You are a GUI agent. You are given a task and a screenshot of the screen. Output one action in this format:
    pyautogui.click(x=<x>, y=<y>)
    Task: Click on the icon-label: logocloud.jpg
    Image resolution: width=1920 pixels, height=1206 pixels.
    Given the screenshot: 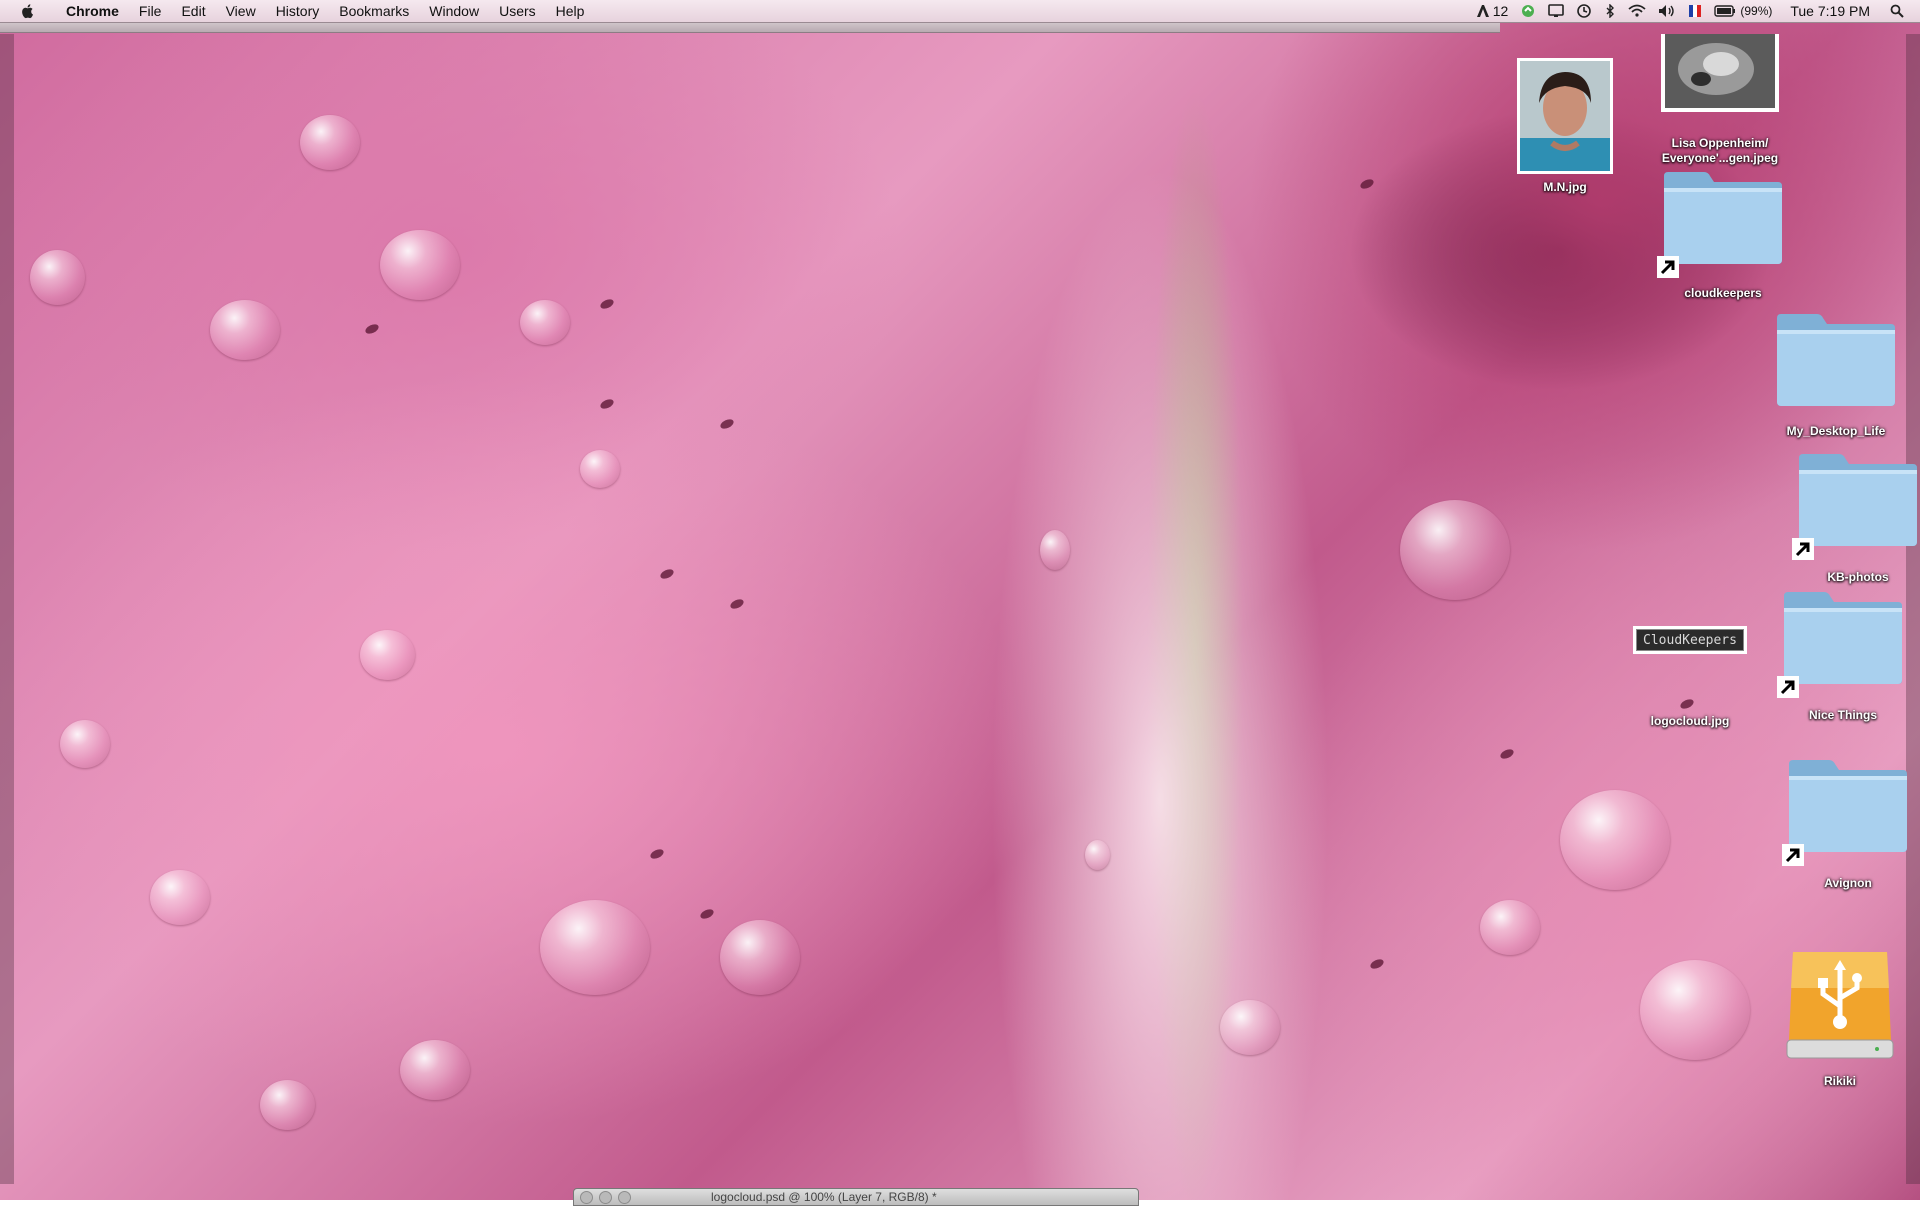 What is the action you would take?
    pyautogui.click(x=1690, y=721)
    